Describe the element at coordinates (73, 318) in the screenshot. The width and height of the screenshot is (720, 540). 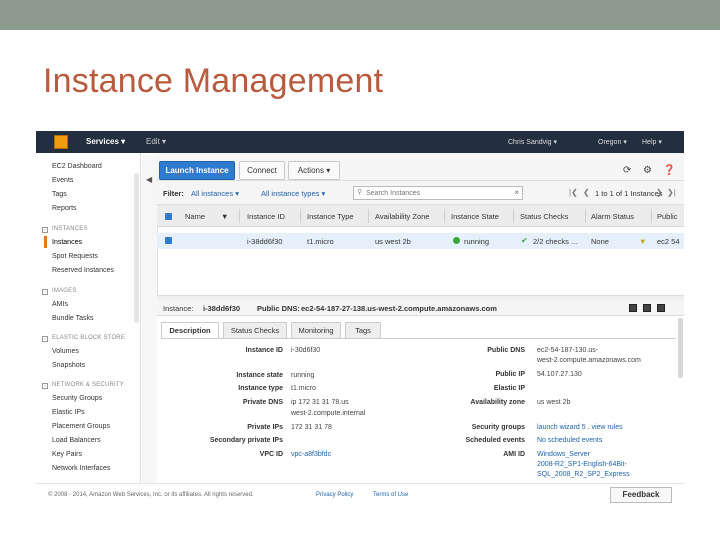
I see `sidebar-item-bundle-tasks: Bundle Tasks` at that location.